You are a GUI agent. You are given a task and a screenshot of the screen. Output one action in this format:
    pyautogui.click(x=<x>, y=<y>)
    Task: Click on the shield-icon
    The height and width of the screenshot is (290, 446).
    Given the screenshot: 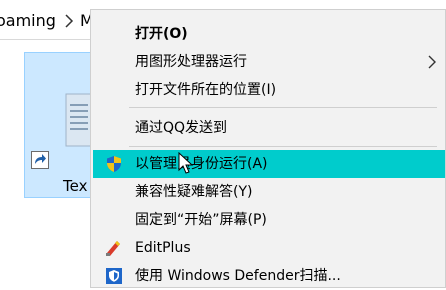 What is the action you would take?
    pyautogui.click(x=114, y=164)
    